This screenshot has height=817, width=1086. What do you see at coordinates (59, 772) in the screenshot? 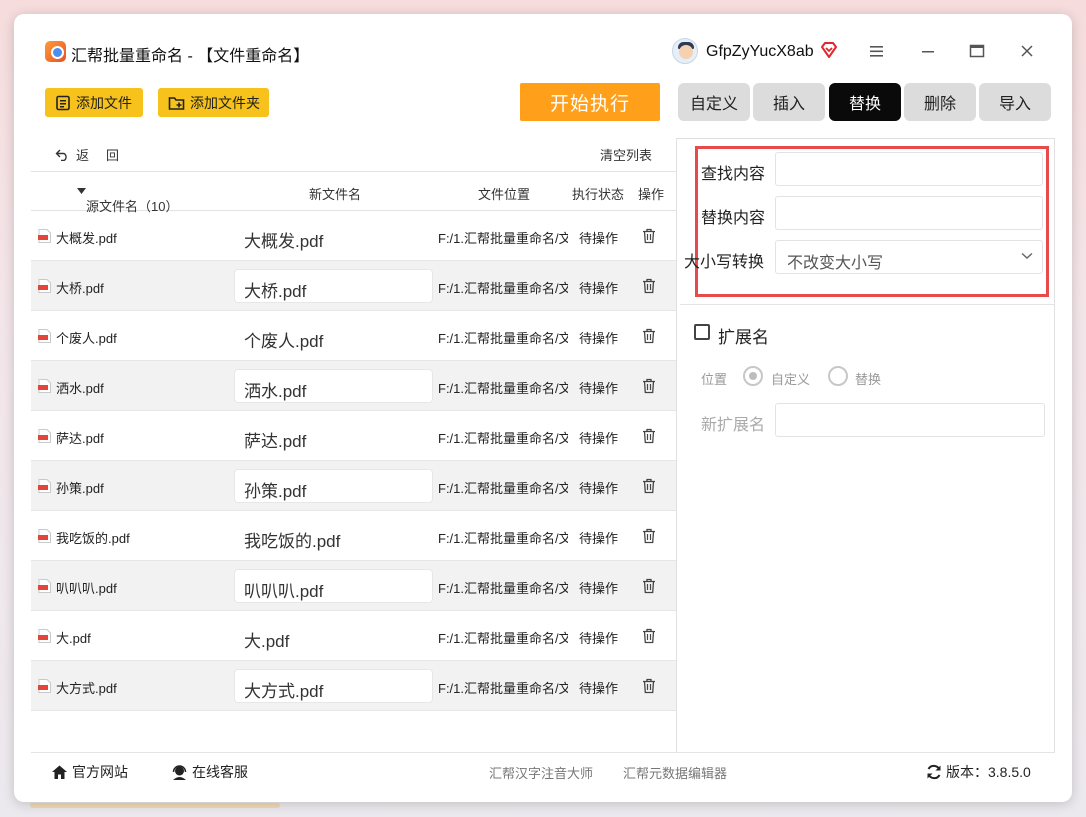
I see `home-icon` at bounding box center [59, 772].